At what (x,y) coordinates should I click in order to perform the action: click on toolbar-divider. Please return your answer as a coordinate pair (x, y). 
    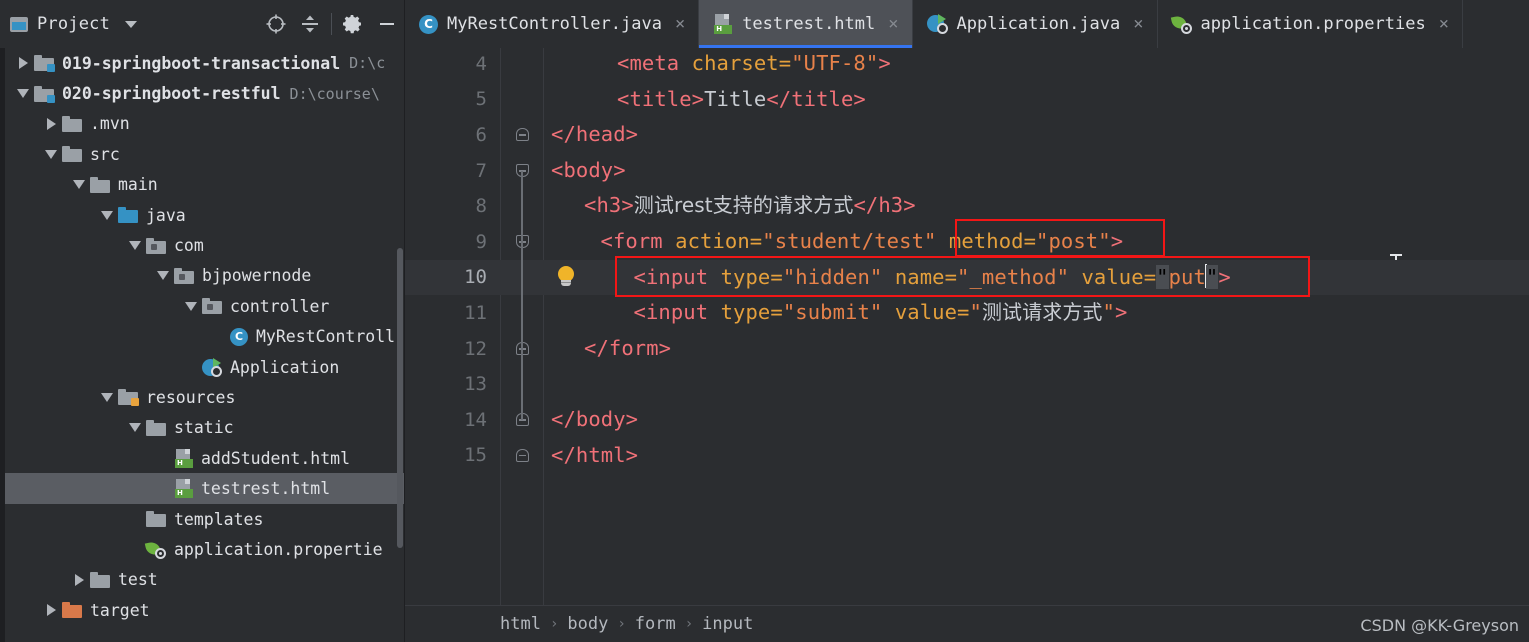
    Looking at the image, I should click on (331, 24).